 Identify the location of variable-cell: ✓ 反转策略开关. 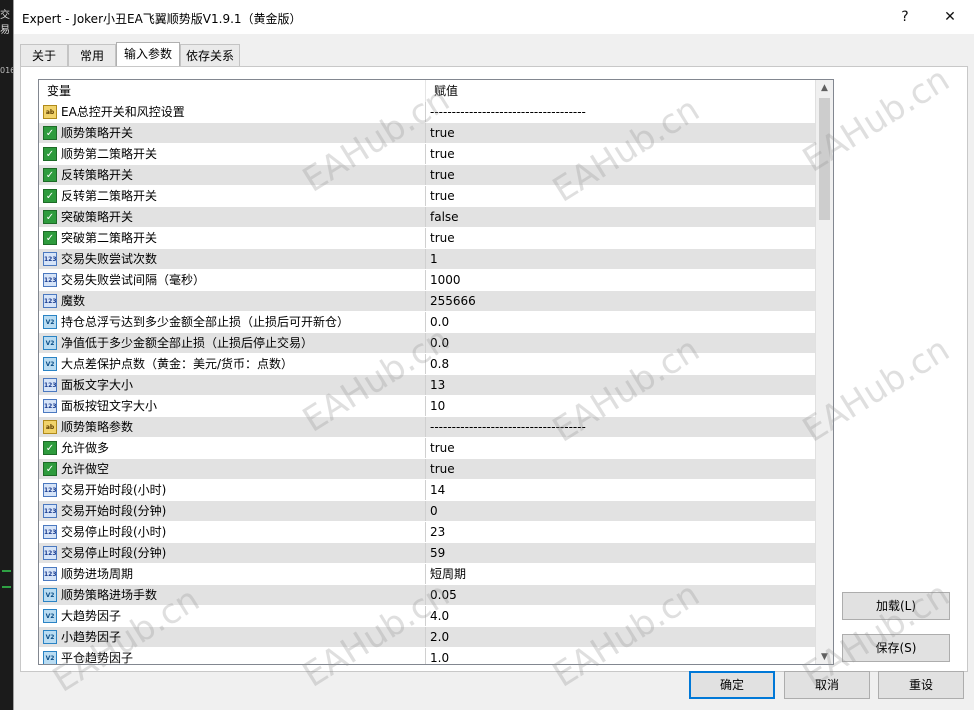
(232, 175).